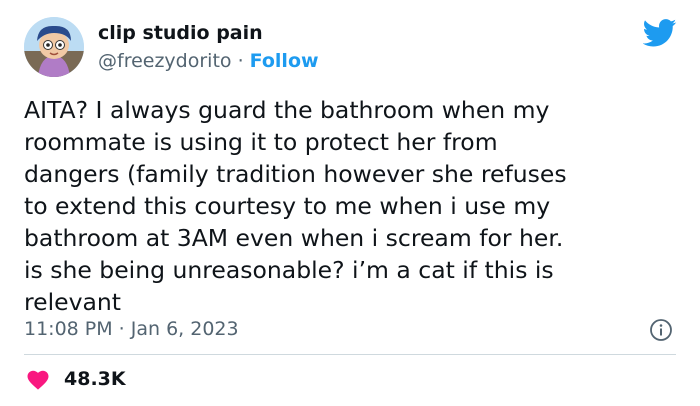  I want to click on avatar, so click(54, 47).